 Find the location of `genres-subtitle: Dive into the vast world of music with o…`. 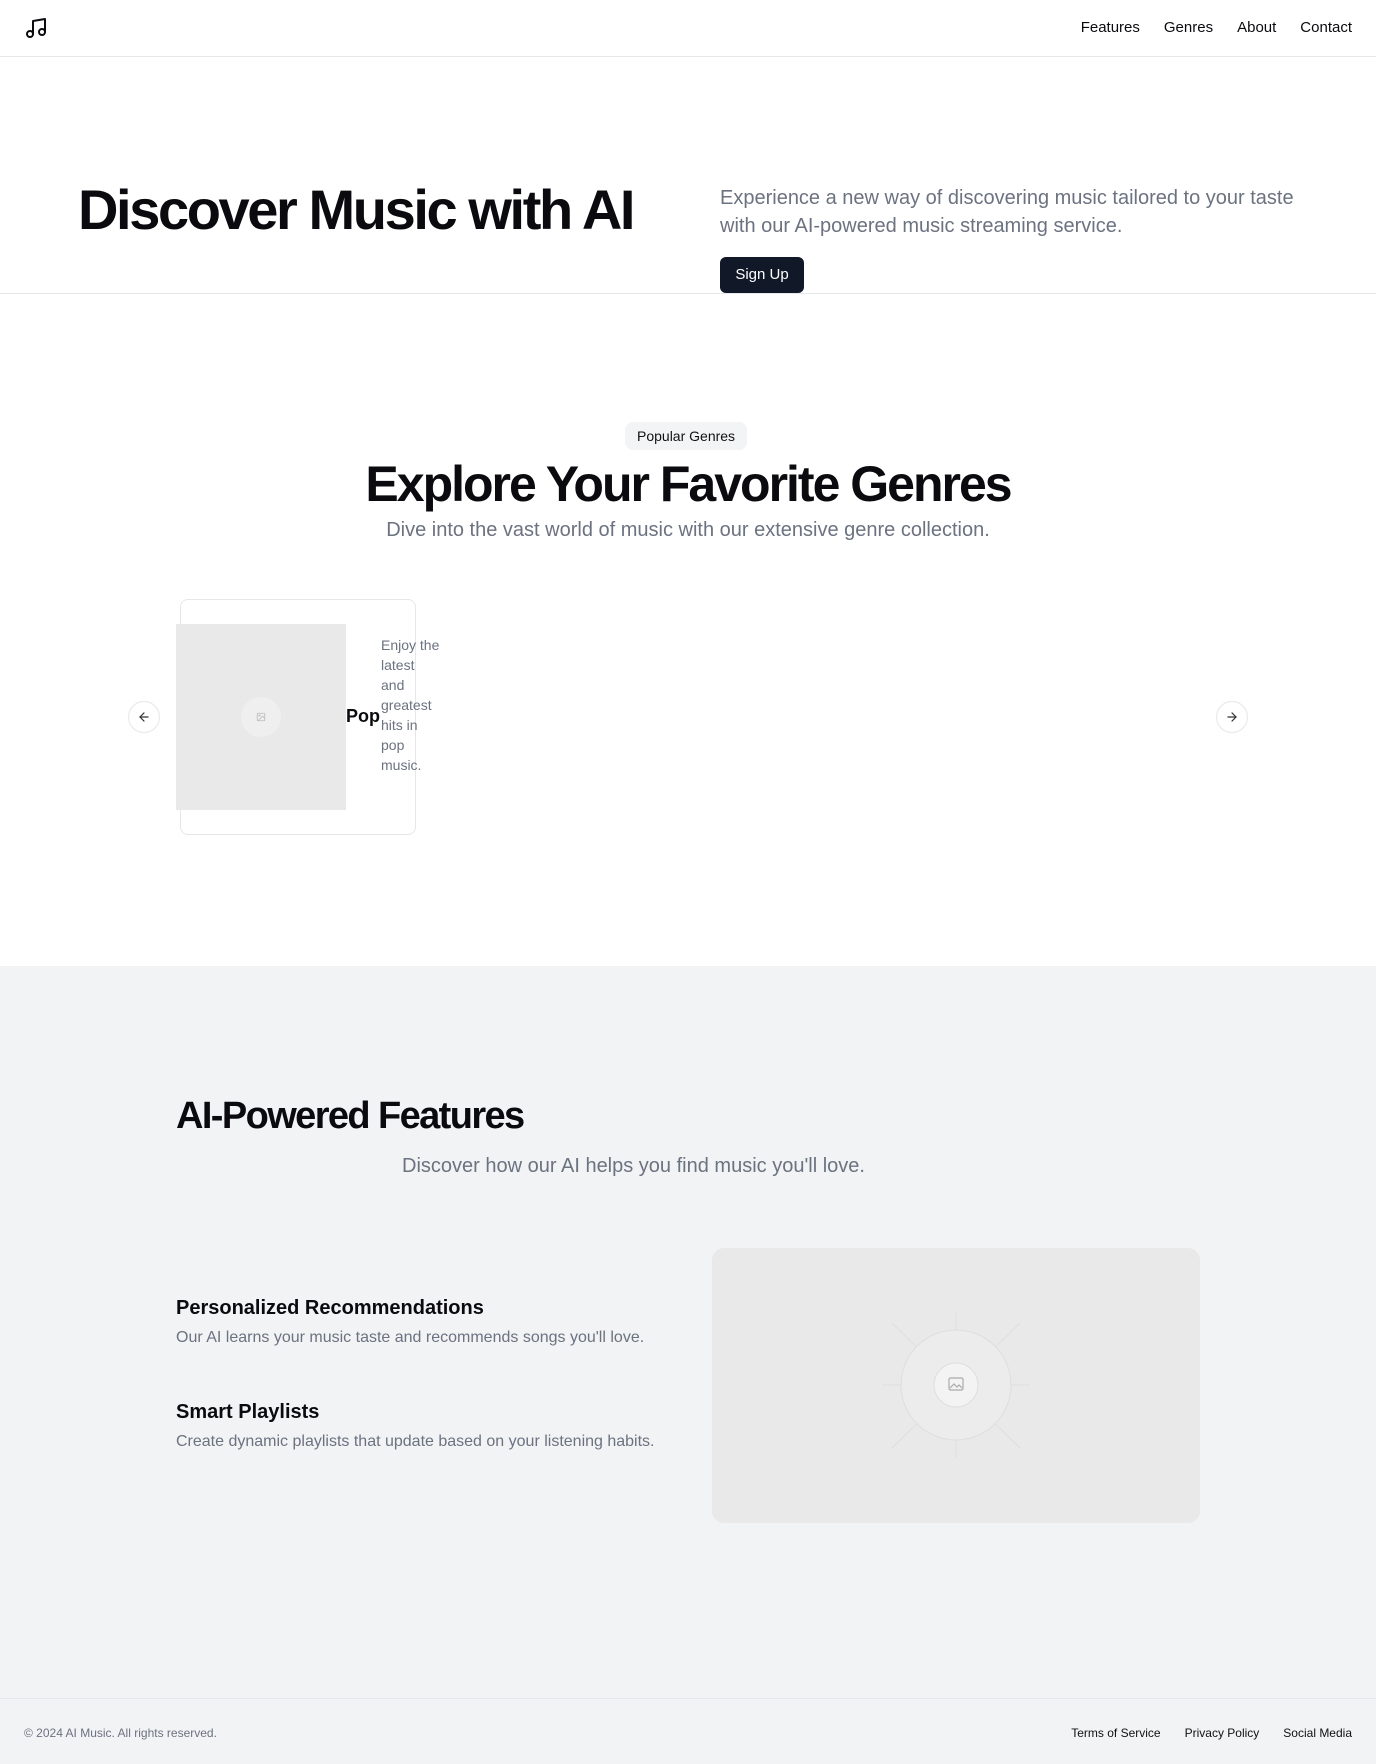

genres-subtitle: Dive into the vast world of music with o… is located at coordinates (688, 530).